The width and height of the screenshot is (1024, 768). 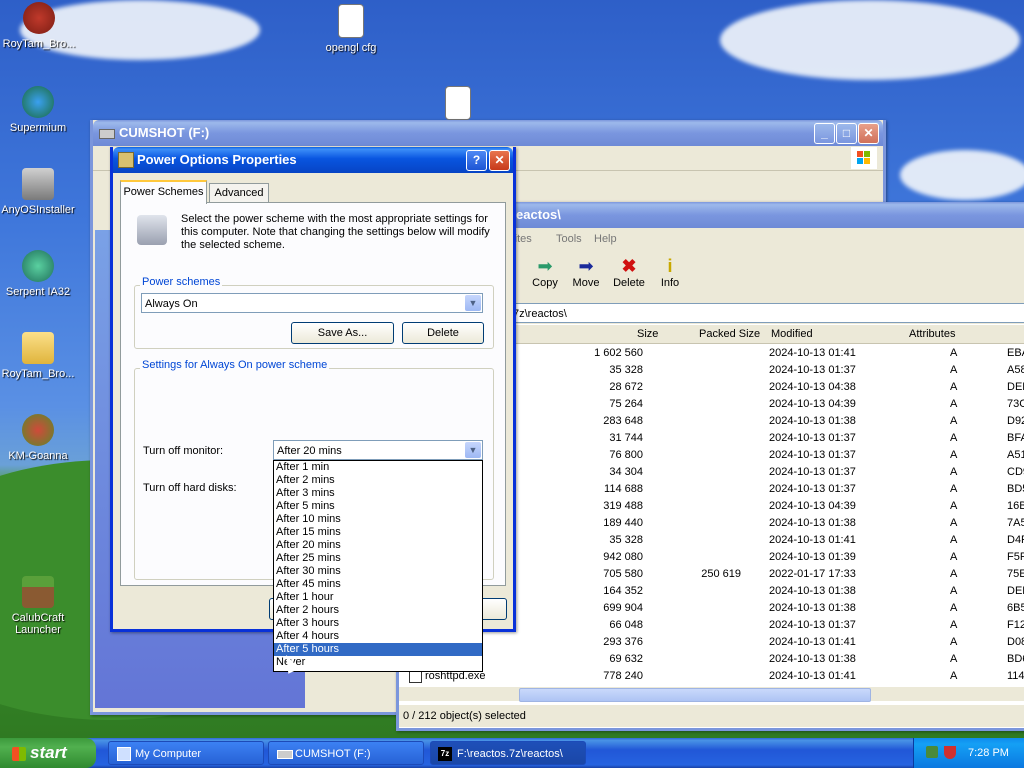 What do you see at coordinates (38, 592) in the screenshot?
I see `minecraft-block-icon` at bounding box center [38, 592].